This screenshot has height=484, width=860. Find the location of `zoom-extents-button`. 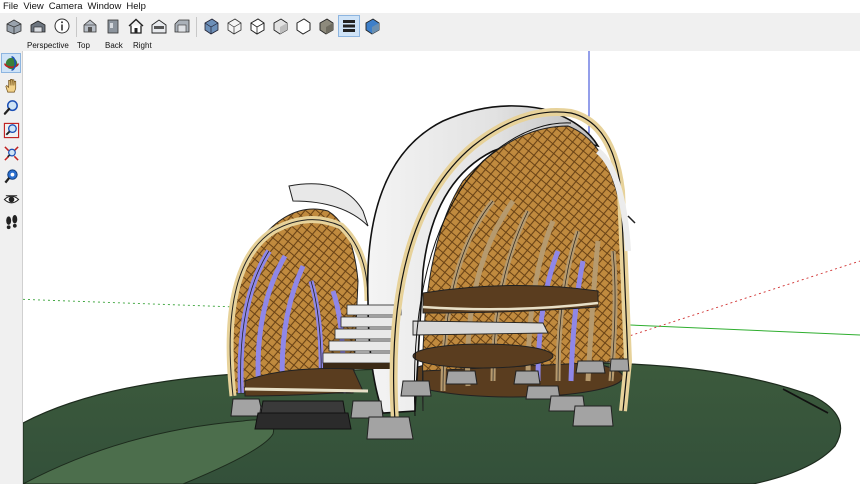

zoom-extents-button is located at coordinates (11, 153).